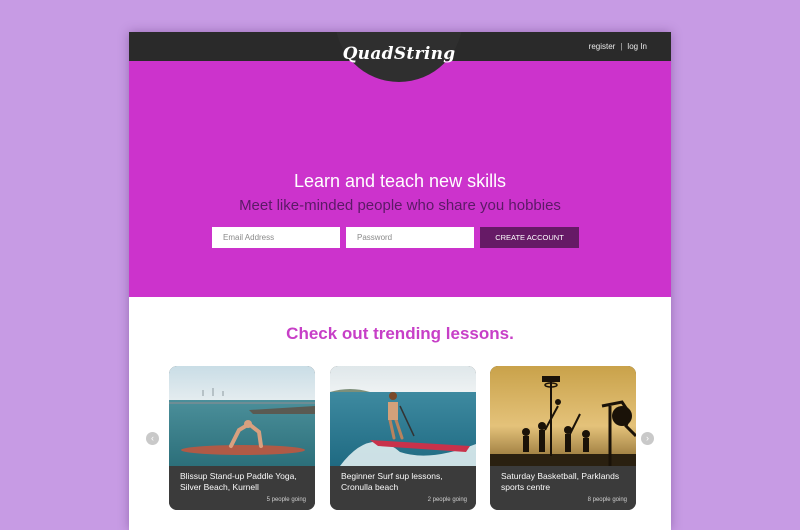 This screenshot has height=530, width=800. I want to click on hero-title: Learn and teach new skills, so click(400, 181).